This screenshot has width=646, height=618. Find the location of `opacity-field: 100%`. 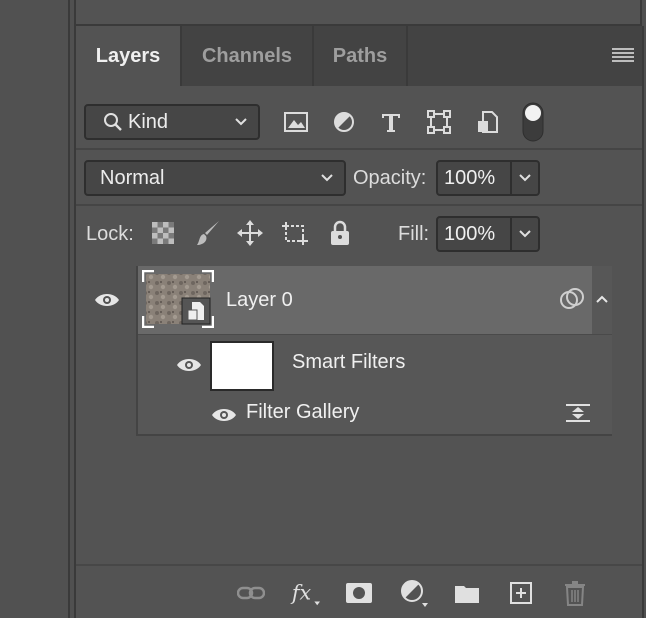

opacity-field: 100% is located at coordinates (488, 178).